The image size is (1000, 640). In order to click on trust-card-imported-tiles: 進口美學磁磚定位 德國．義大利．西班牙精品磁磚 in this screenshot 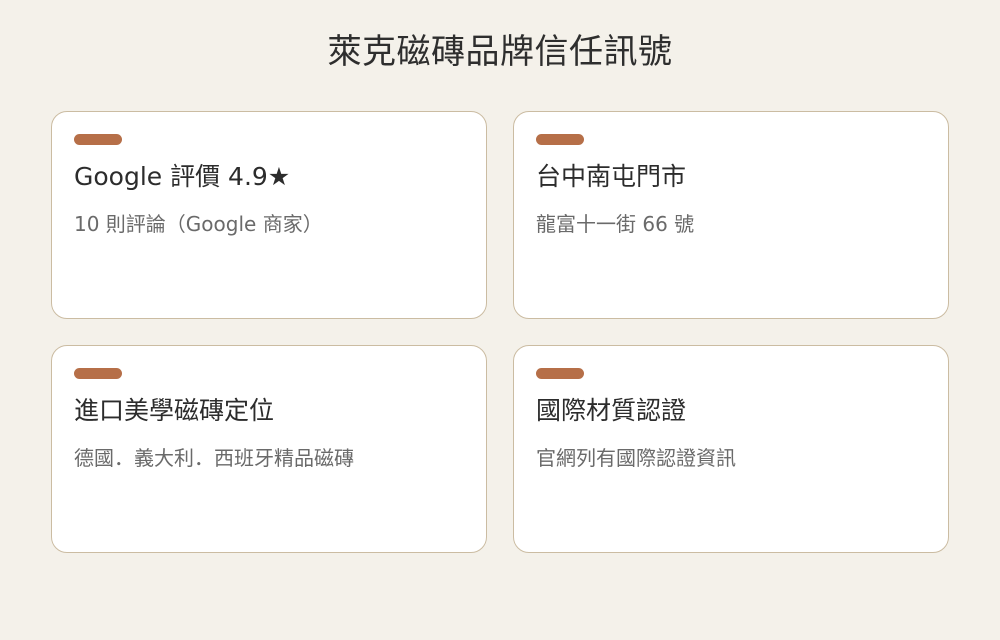, I will do `click(269, 449)`.